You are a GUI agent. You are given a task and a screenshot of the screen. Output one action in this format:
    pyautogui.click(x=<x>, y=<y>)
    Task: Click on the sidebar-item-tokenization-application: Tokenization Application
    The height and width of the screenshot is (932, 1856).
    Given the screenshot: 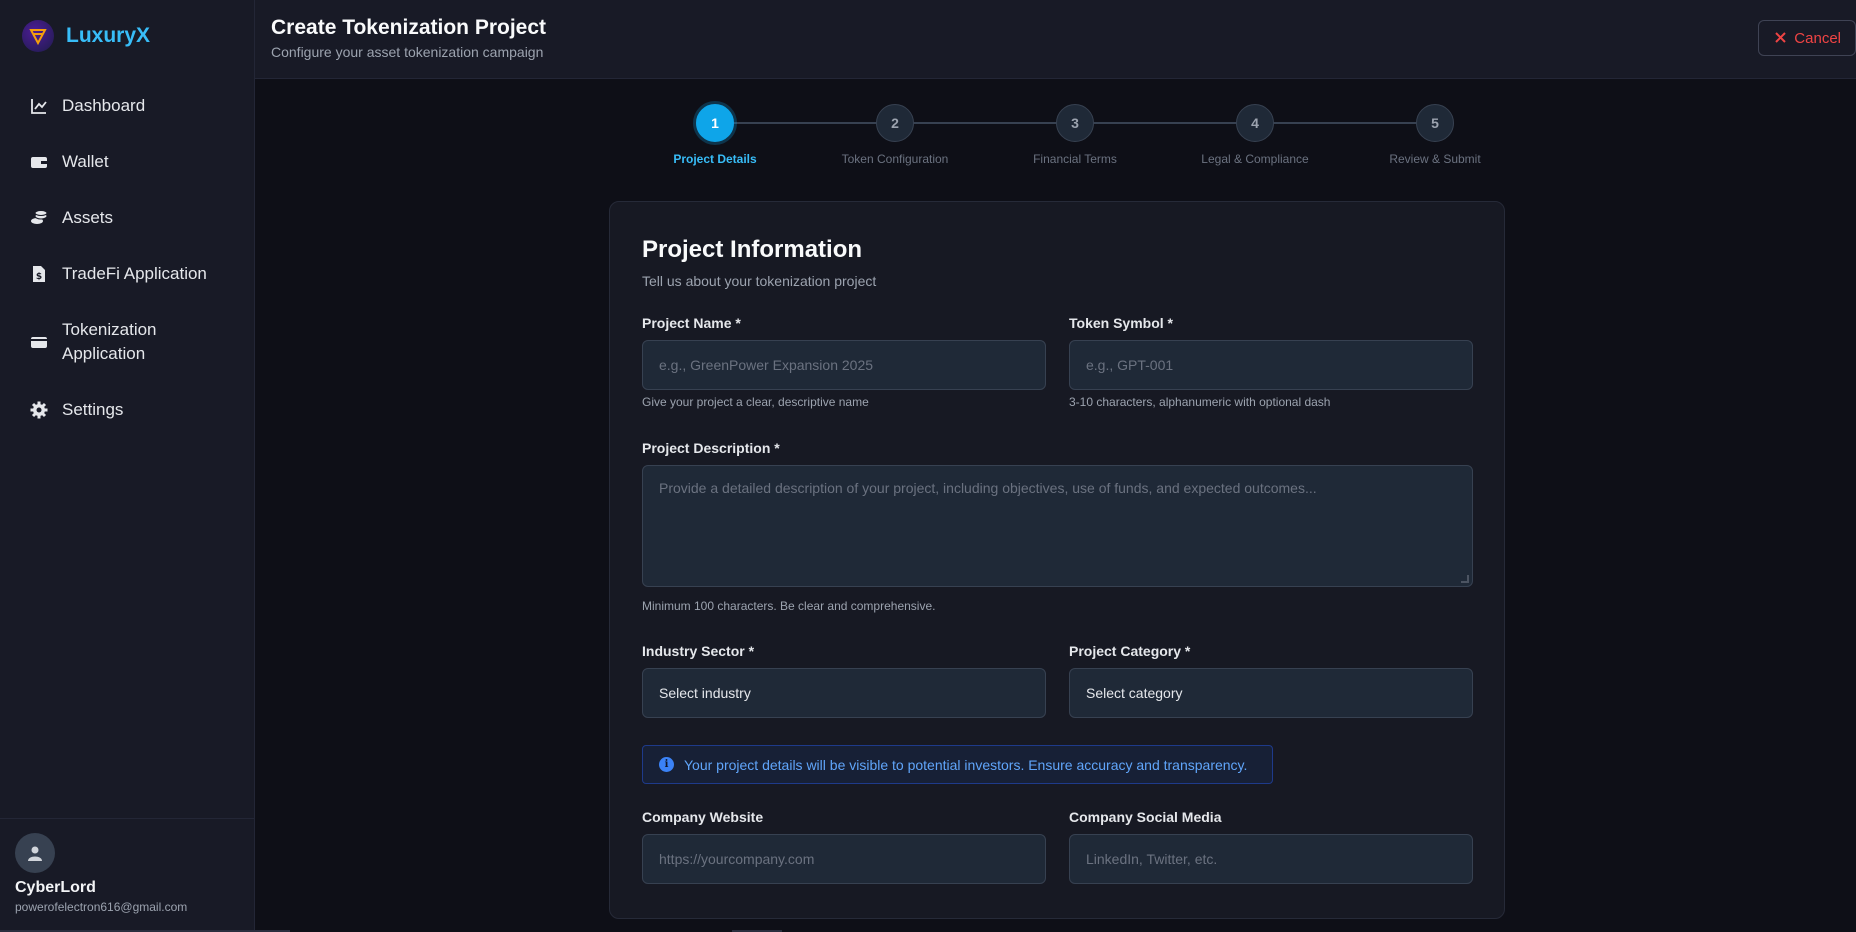 What is the action you would take?
    pyautogui.click(x=127, y=342)
    